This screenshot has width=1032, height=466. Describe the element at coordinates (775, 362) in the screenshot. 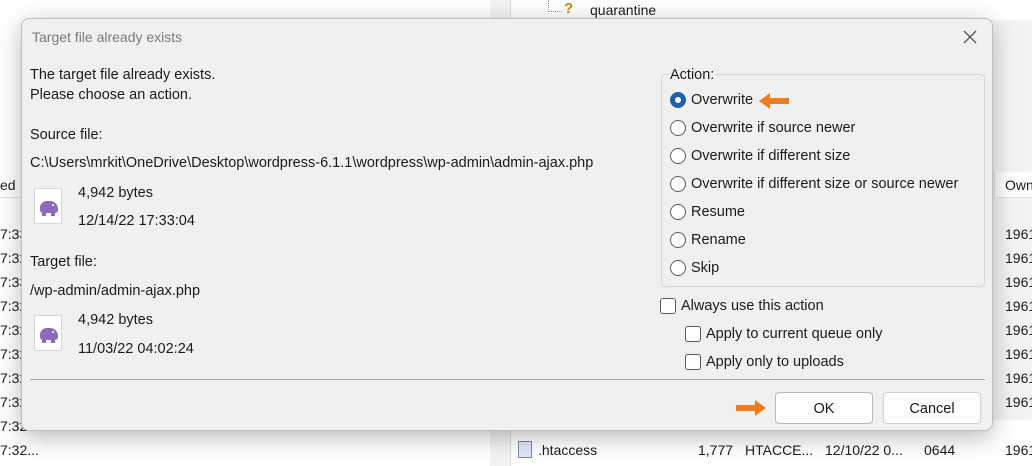

I see `checkbox-label: Apply only to uploads` at that location.